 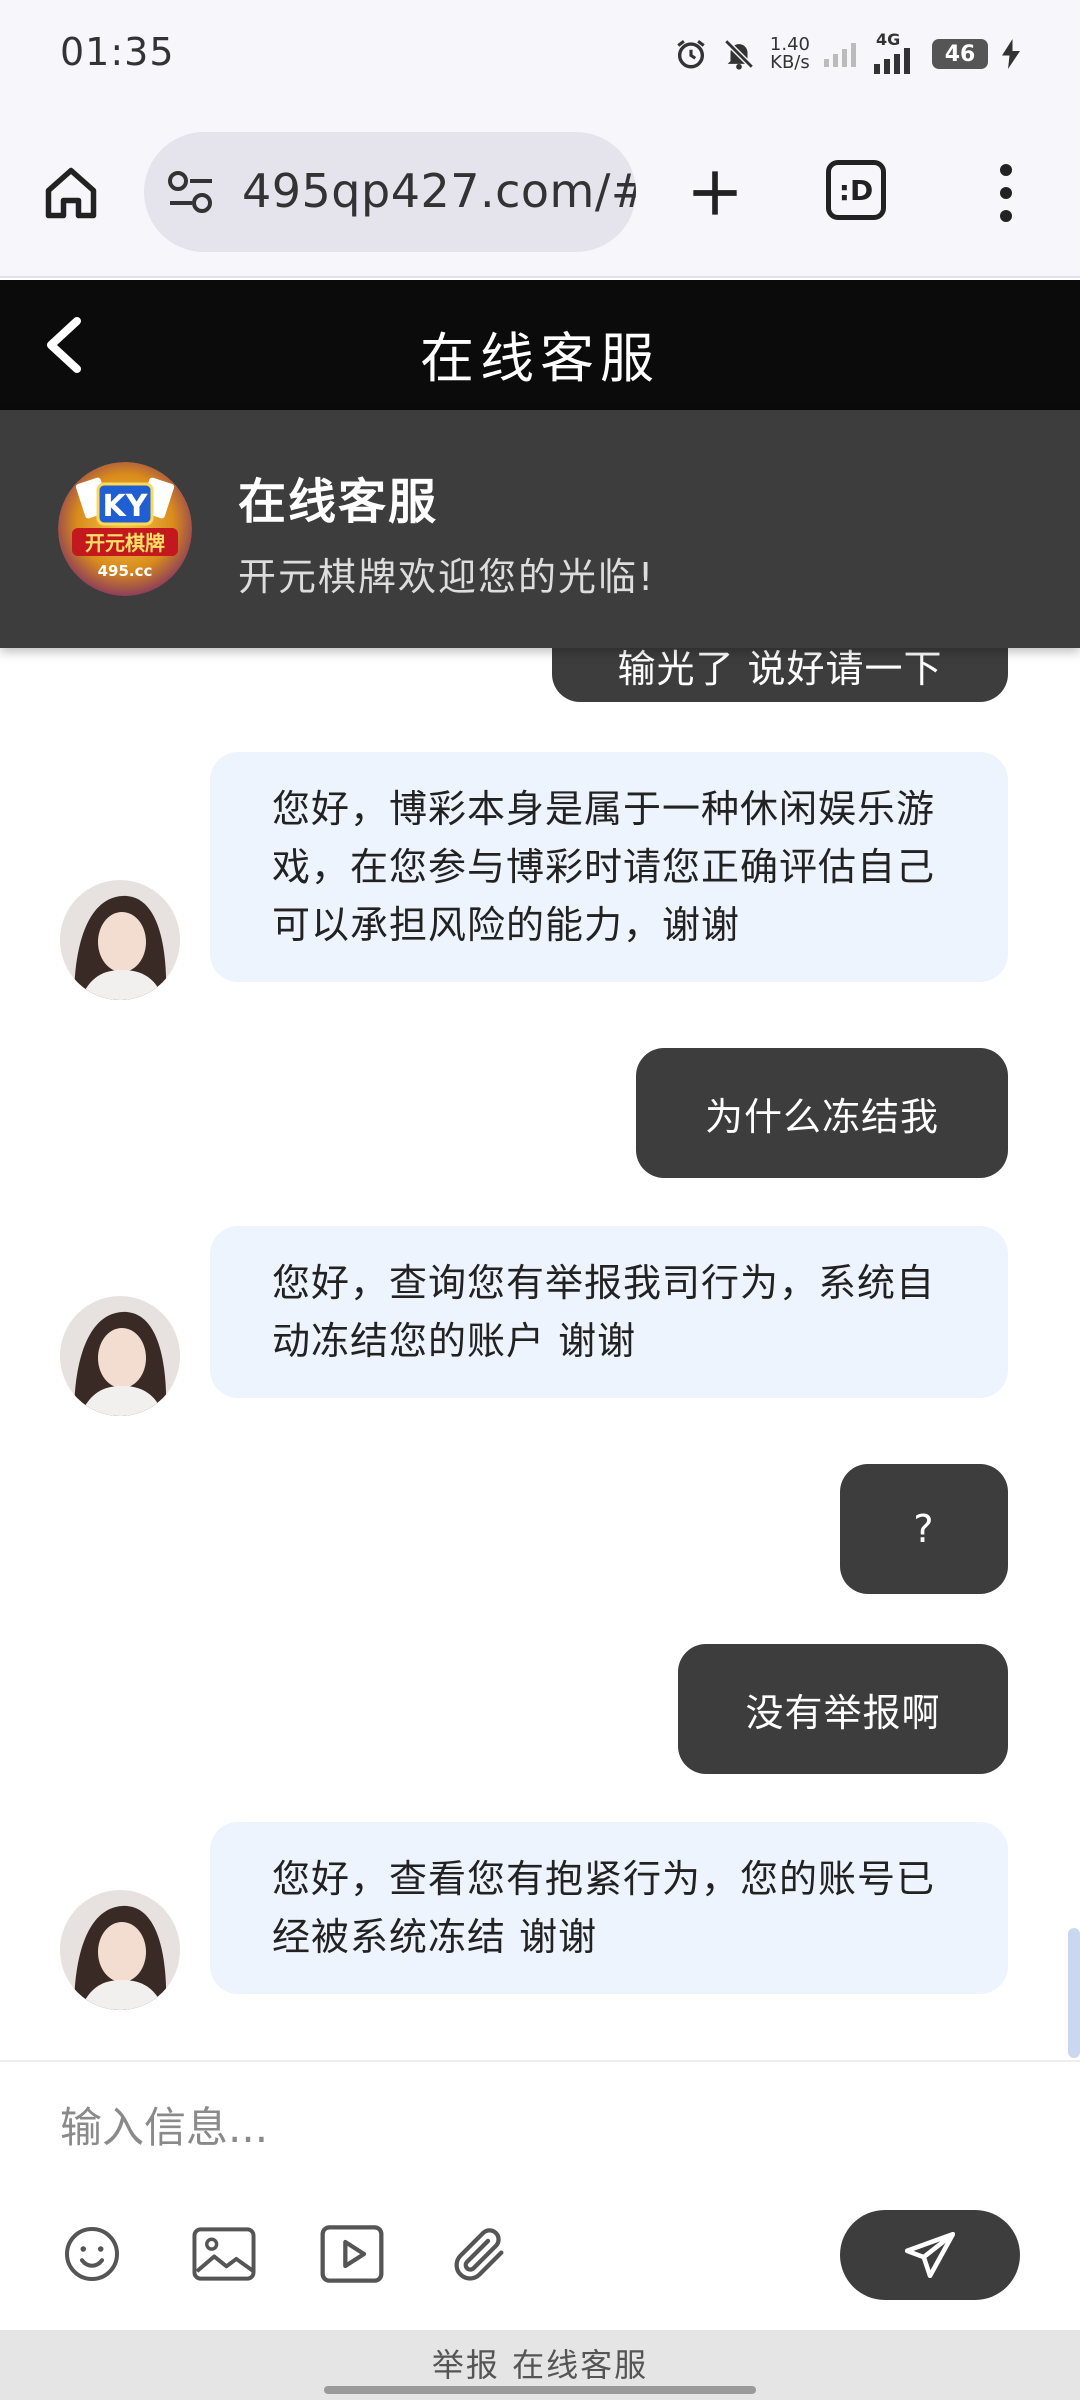 I want to click on message-bubble-agent: 您好，查看您有抱紧行为，您的账号已经被系统冻结 谢谢, so click(x=609, y=1908).